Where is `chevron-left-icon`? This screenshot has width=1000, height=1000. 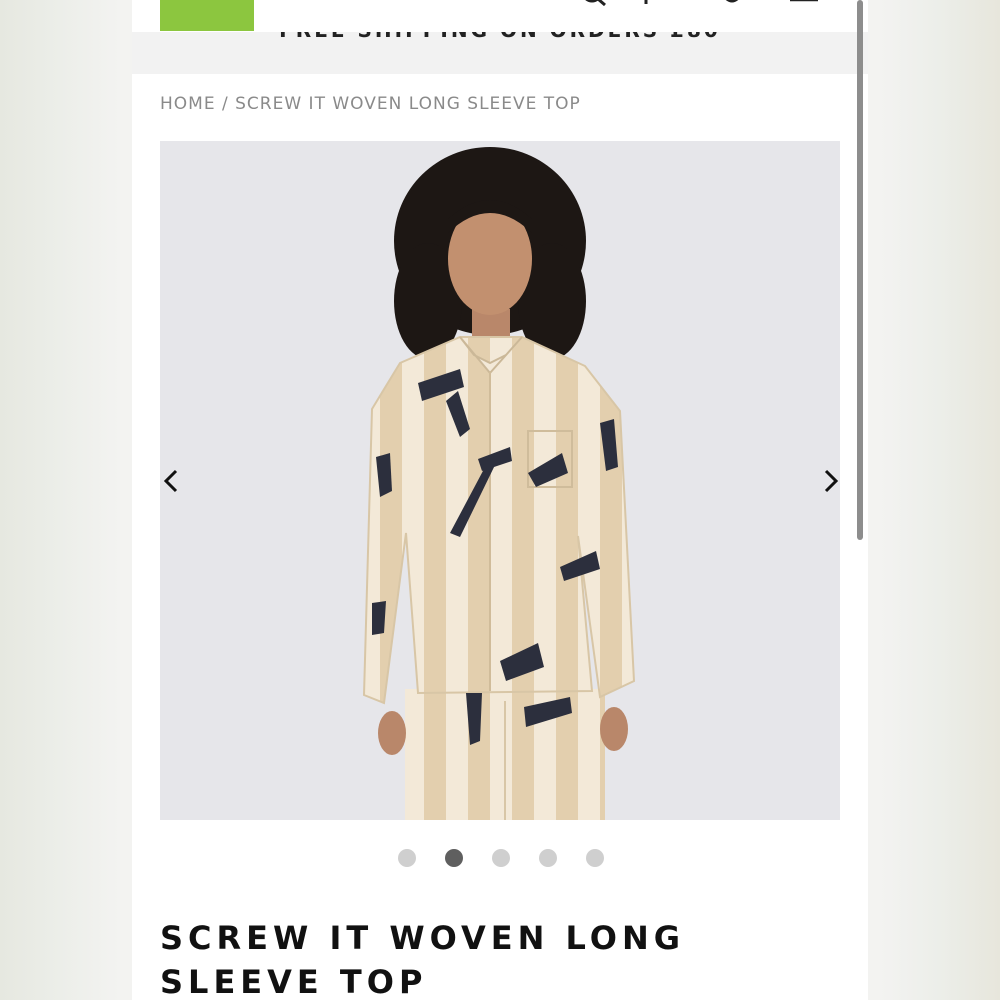 chevron-left-icon is located at coordinates (172, 481).